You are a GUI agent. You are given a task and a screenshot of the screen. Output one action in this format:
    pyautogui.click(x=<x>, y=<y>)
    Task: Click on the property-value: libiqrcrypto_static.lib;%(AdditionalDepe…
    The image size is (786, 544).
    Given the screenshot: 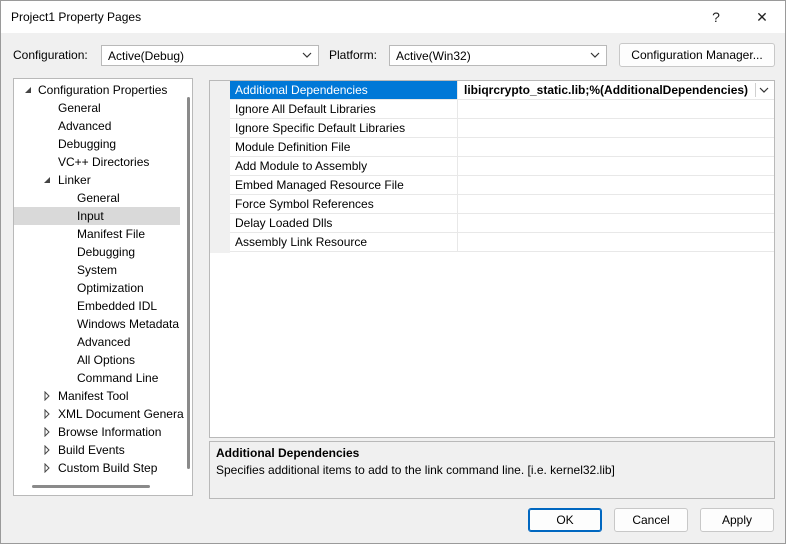 What is the action you would take?
    pyautogui.click(x=617, y=90)
    